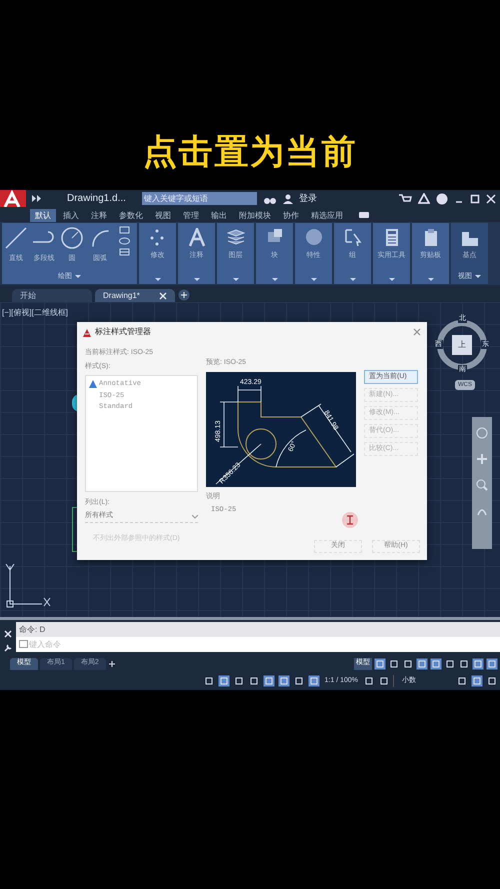 The width and height of the screenshot is (500, 889). Describe the element at coordinates (364, 215) in the screenshot. I see `camera-icon` at that location.